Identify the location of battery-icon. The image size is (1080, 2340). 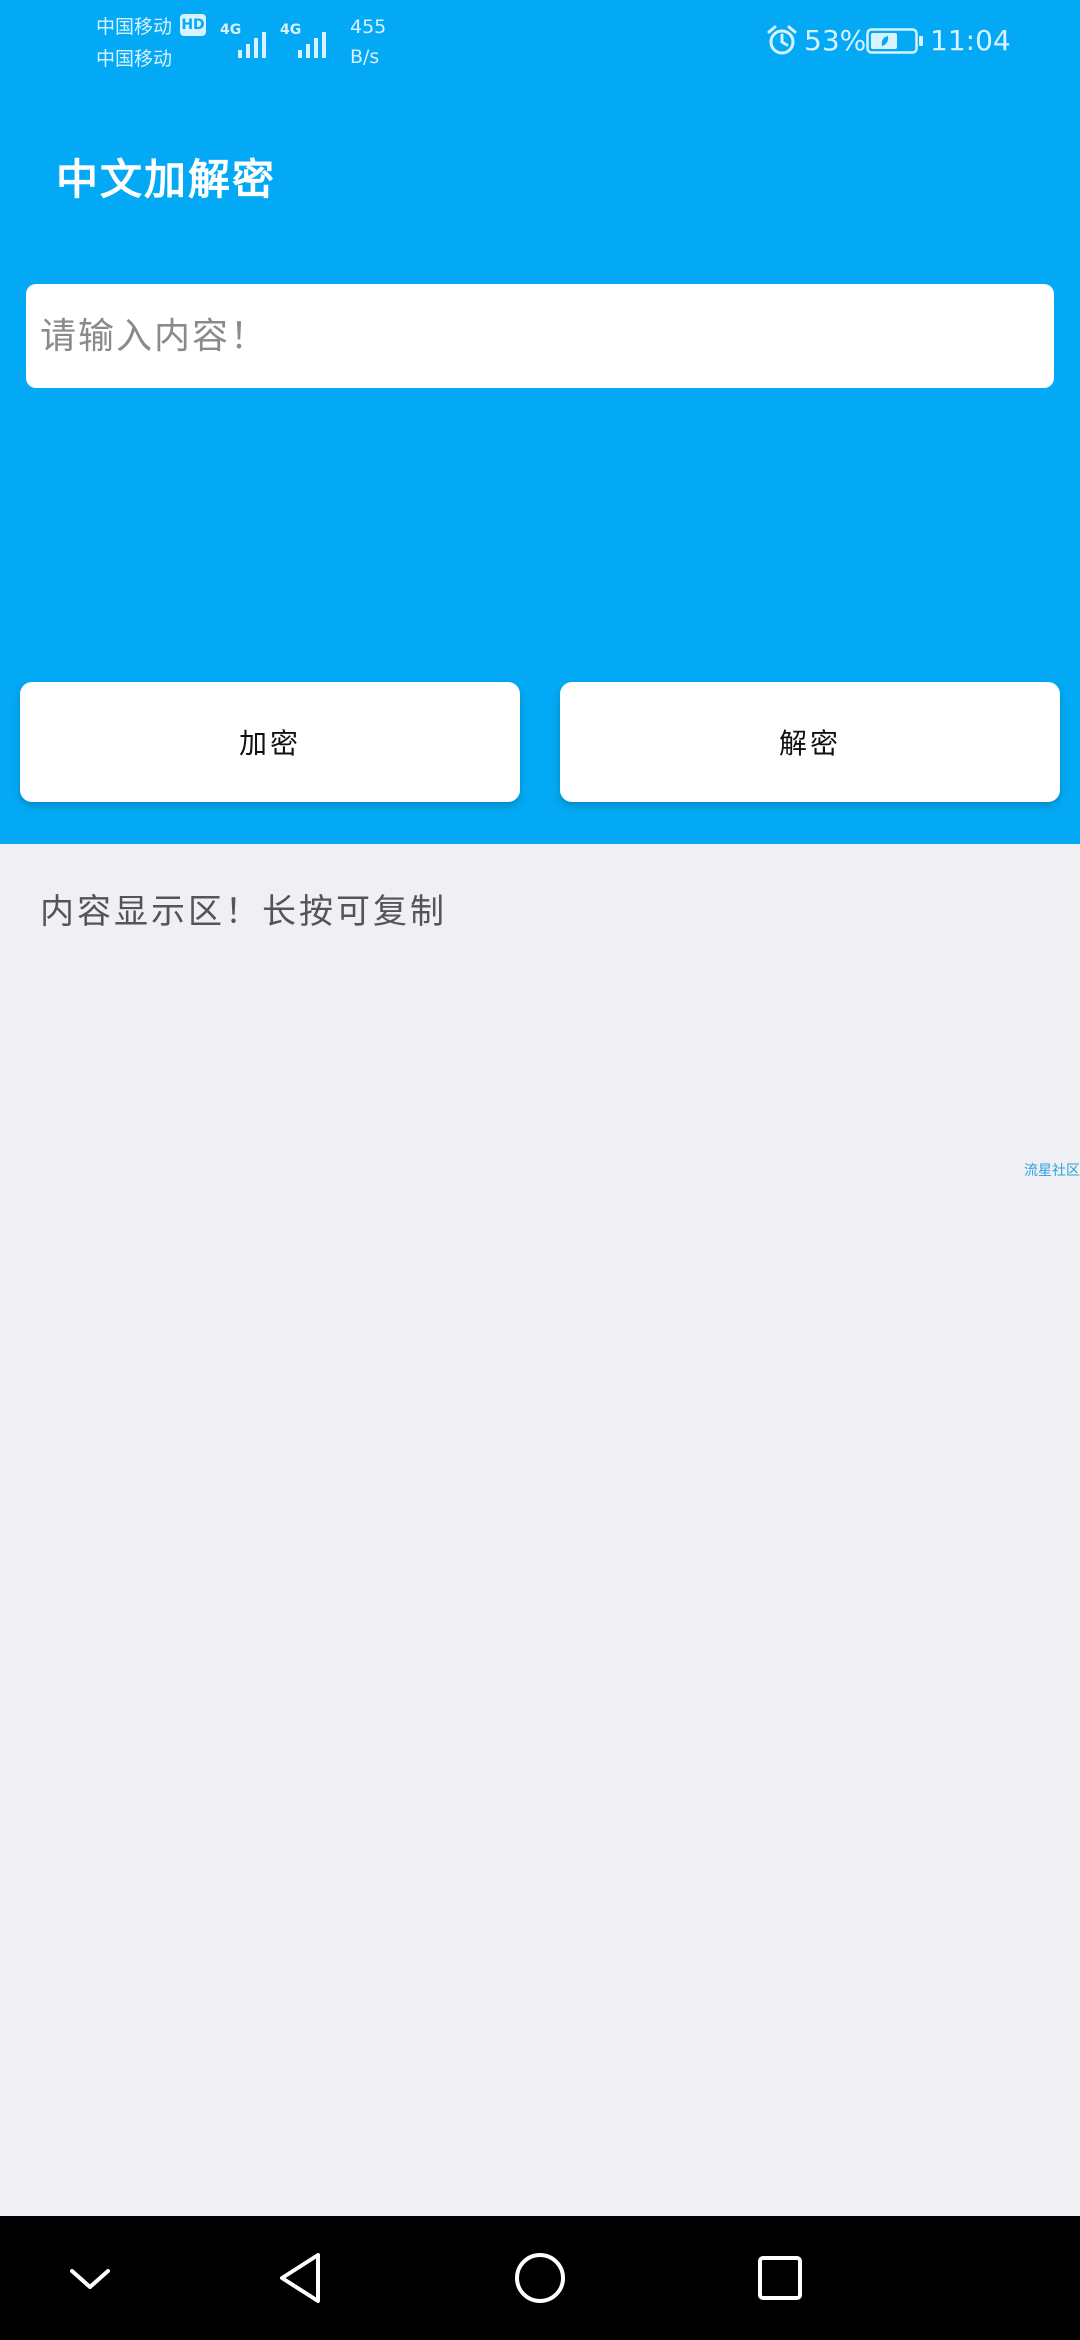
(894, 41).